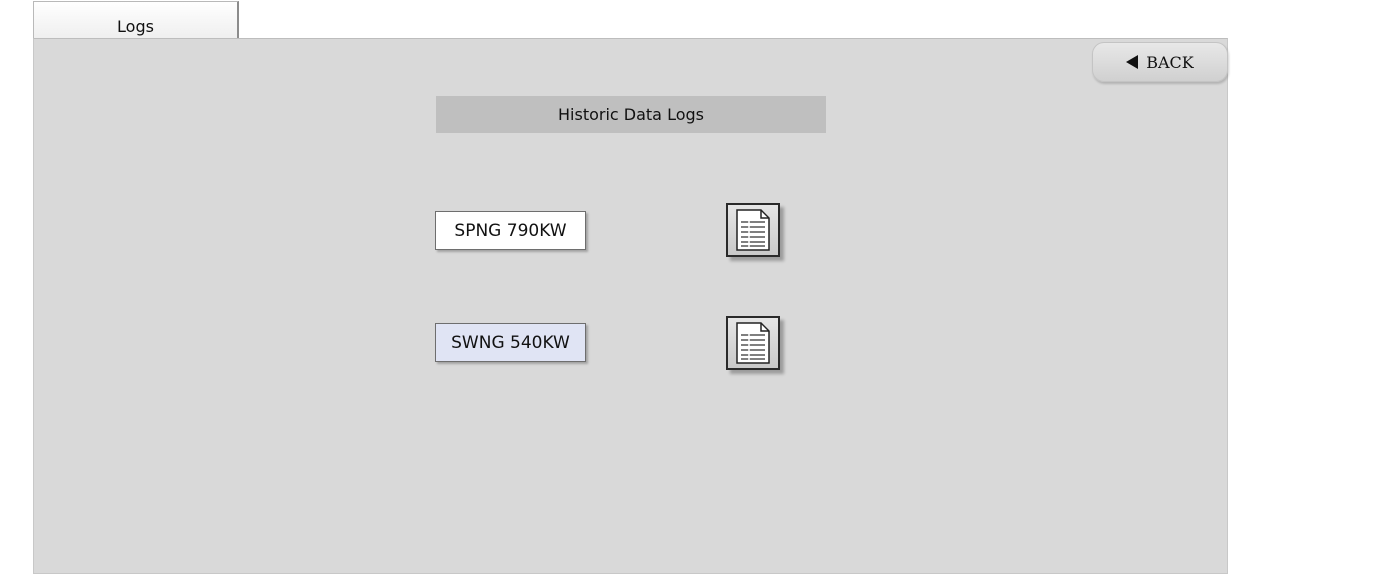 This screenshot has width=1394, height=575. I want to click on page-title-bar: Historic Data Logs, so click(631, 114).